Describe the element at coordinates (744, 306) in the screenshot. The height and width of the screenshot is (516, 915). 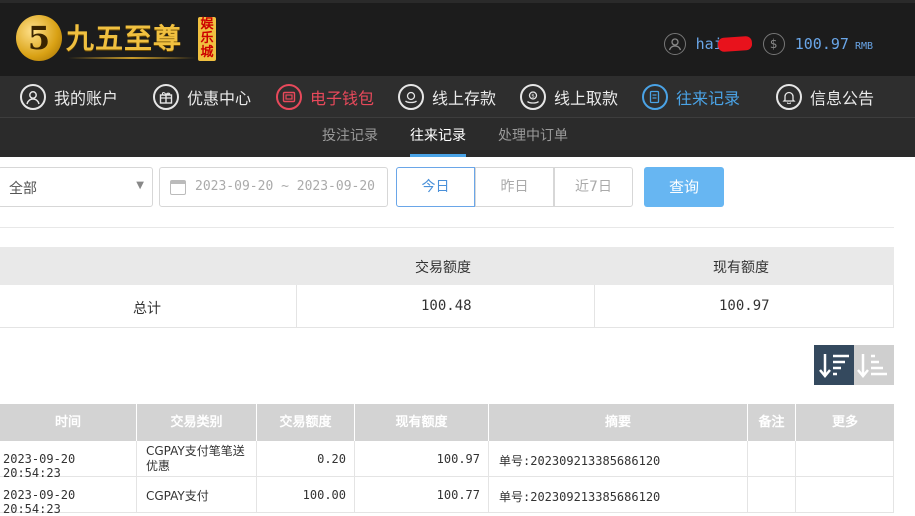
I see `summary-total-current: 100.97` at that location.